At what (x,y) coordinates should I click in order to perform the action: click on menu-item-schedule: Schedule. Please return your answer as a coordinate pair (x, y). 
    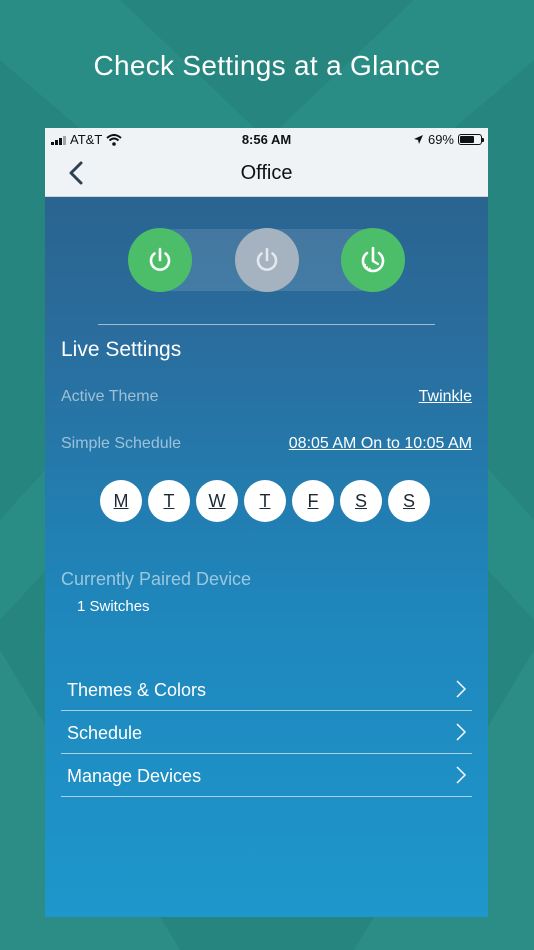
    Looking at the image, I should click on (266, 732).